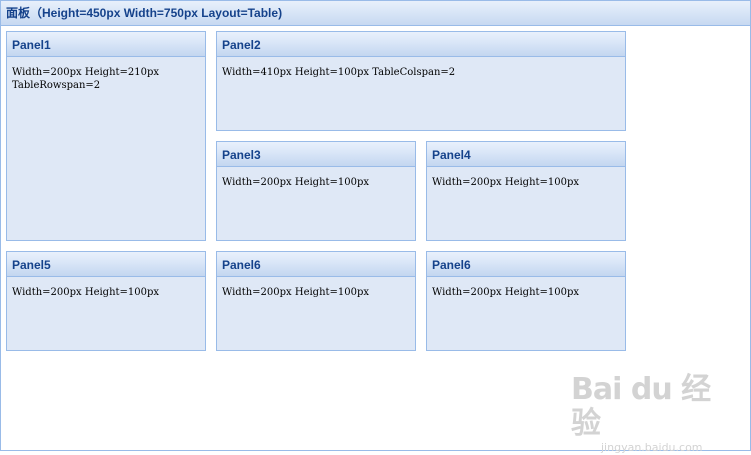  Describe the element at coordinates (86, 292) in the screenshot. I see `panel-5-body: Width=200px Height=100px` at that location.